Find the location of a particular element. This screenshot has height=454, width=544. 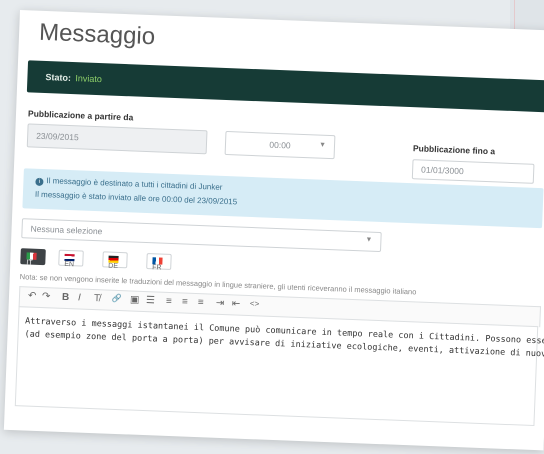

italic-button: I is located at coordinates (79, 297).